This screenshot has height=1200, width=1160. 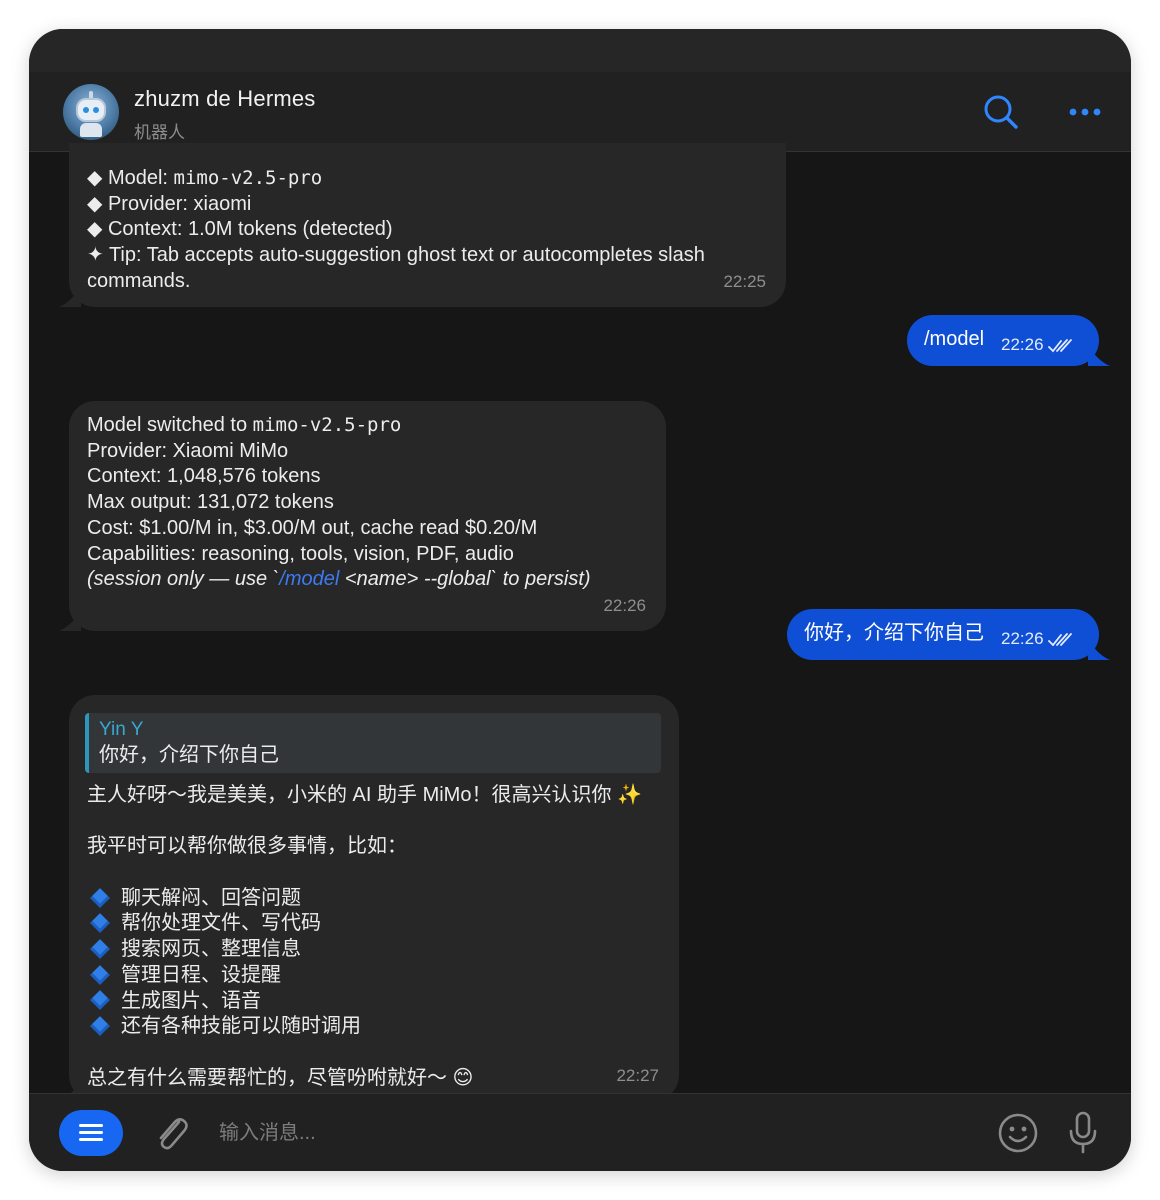 I want to click on reply-quote: Yin Y 你好，介绍下你自己, so click(x=373, y=743).